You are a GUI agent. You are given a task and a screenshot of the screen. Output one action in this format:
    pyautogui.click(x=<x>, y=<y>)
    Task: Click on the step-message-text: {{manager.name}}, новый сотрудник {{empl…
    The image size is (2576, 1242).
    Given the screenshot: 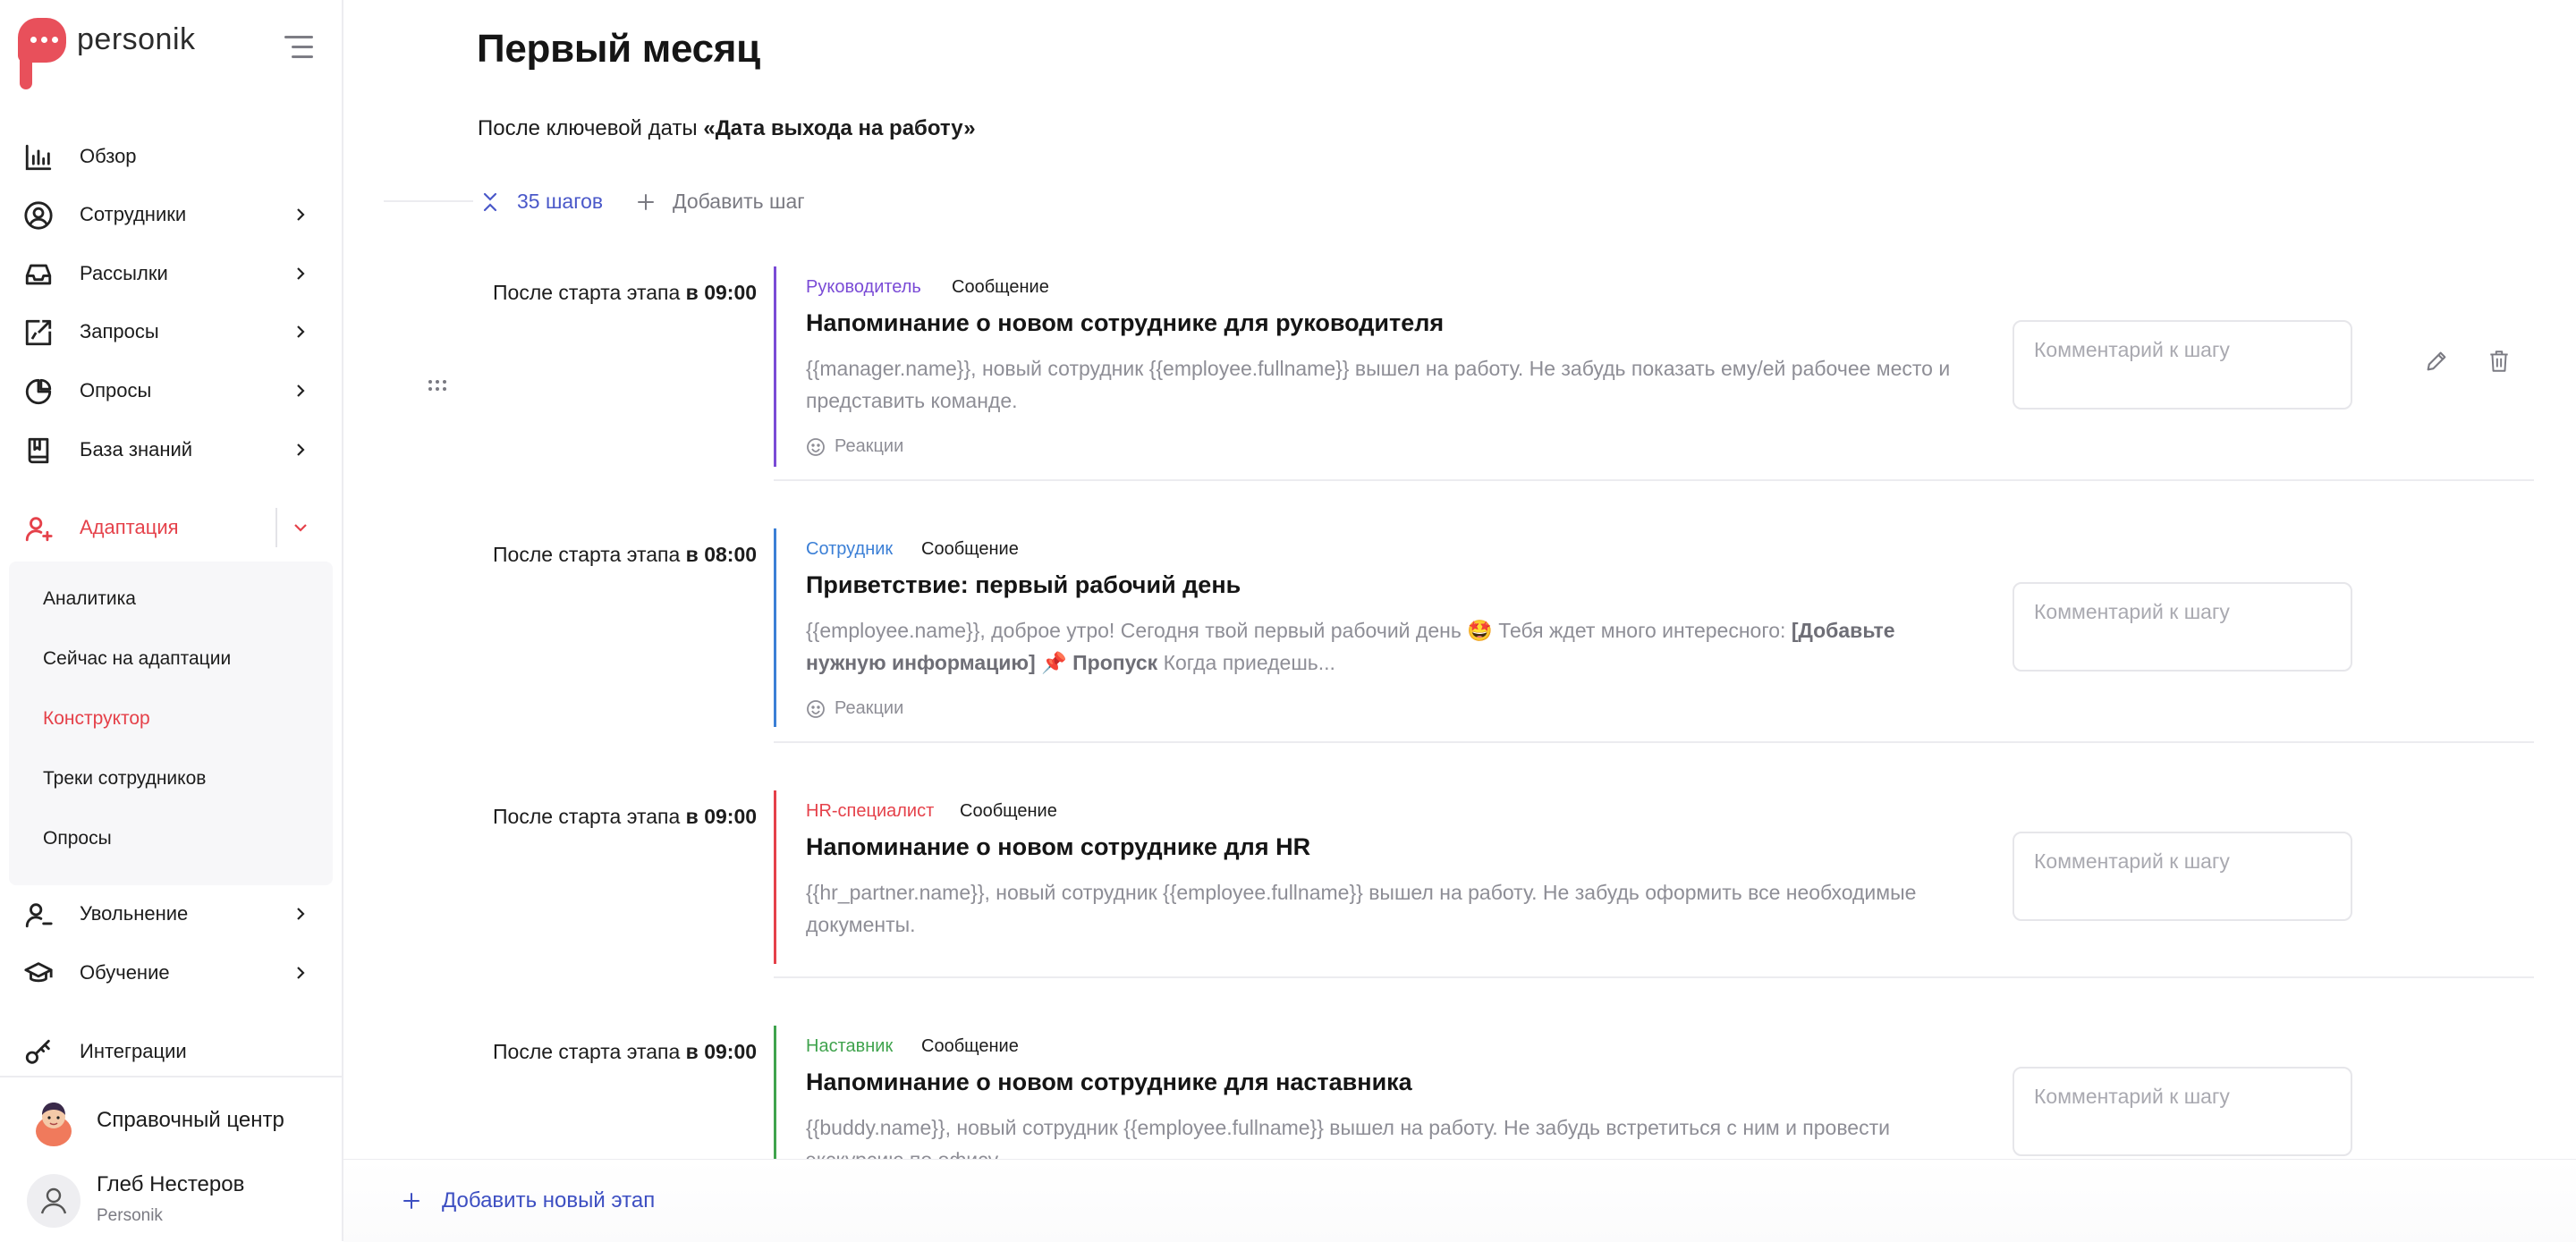 What is the action you would take?
    pyautogui.click(x=1378, y=385)
    